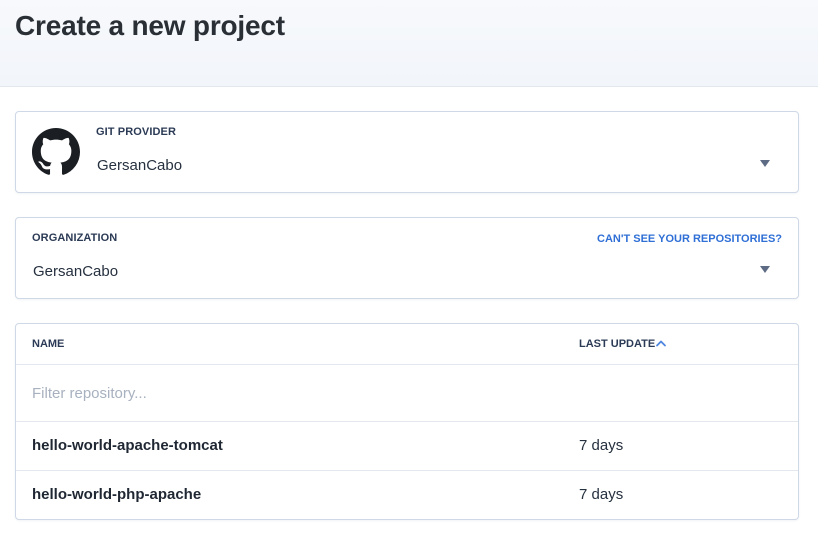  What do you see at coordinates (150, 25) in the screenshot?
I see `page-title: Create a new project` at bounding box center [150, 25].